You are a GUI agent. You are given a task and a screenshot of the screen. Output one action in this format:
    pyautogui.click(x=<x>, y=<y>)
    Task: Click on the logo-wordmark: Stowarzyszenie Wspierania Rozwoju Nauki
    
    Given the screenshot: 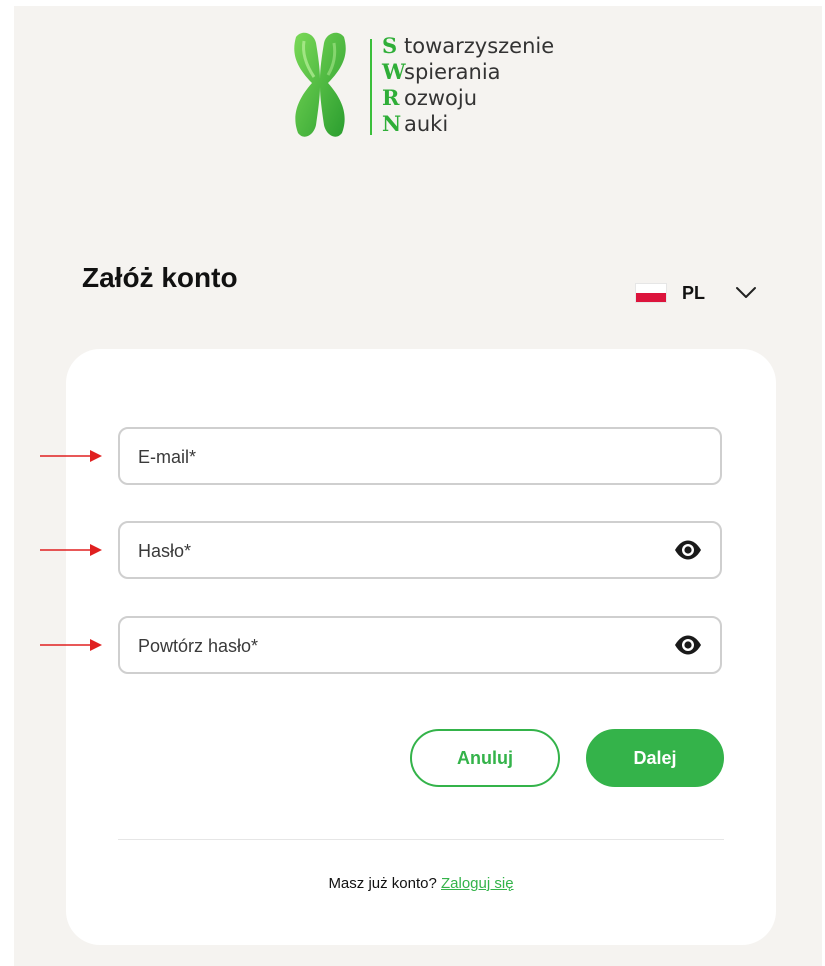 What is the action you would take?
    pyautogui.click(x=468, y=85)
    